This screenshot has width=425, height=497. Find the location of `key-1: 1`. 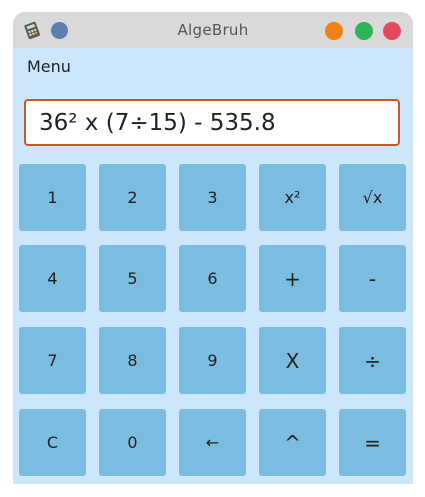

key-1: 1 is located at coordinates (52, 197).